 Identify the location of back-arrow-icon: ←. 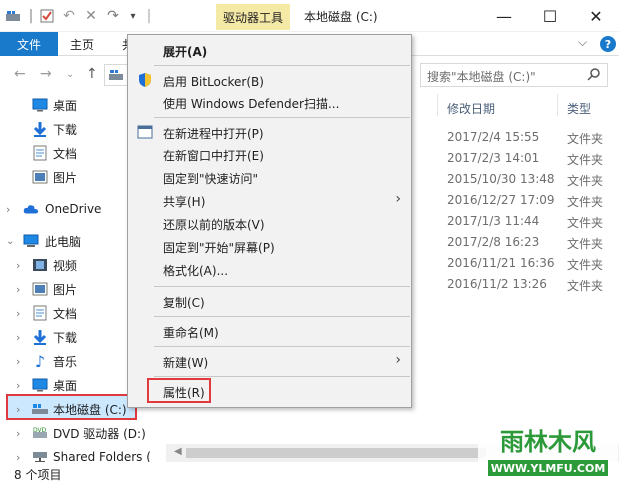
(20, 74).